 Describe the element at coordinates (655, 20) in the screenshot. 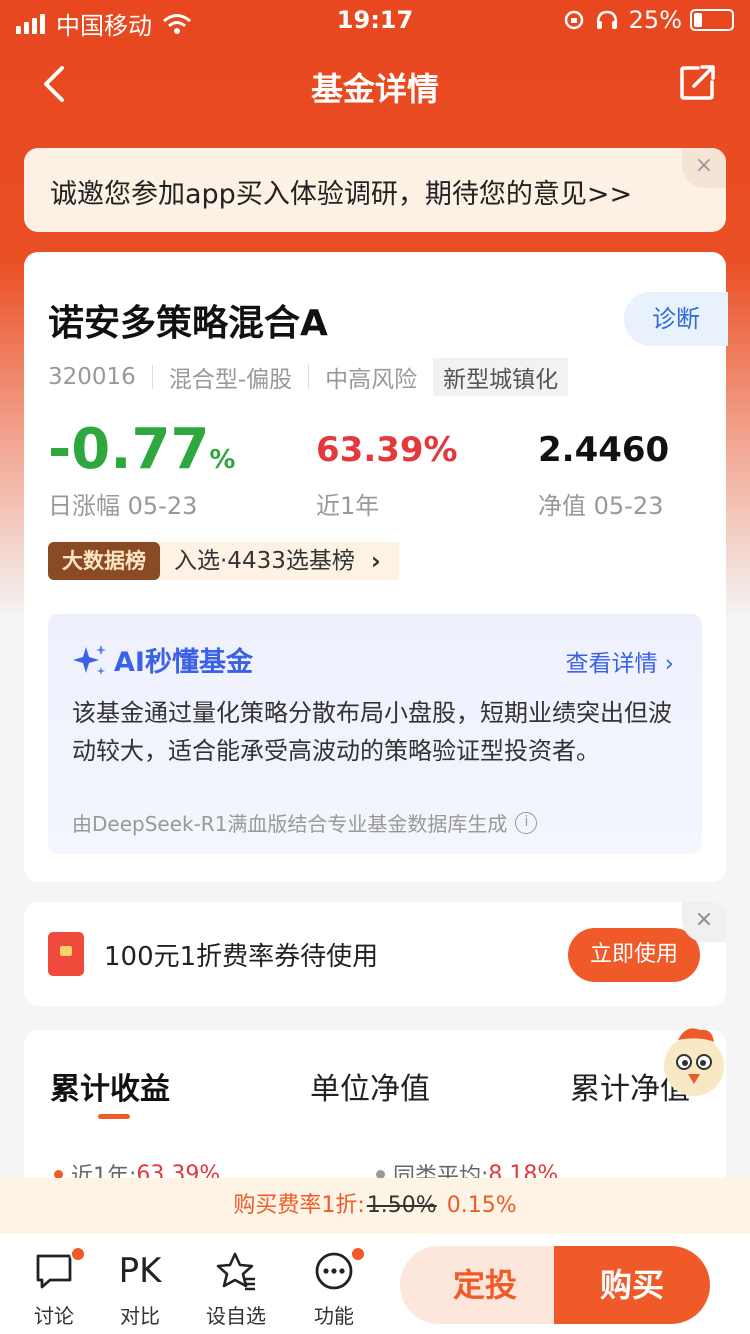

I see `battery-percent: 25%` at that location.